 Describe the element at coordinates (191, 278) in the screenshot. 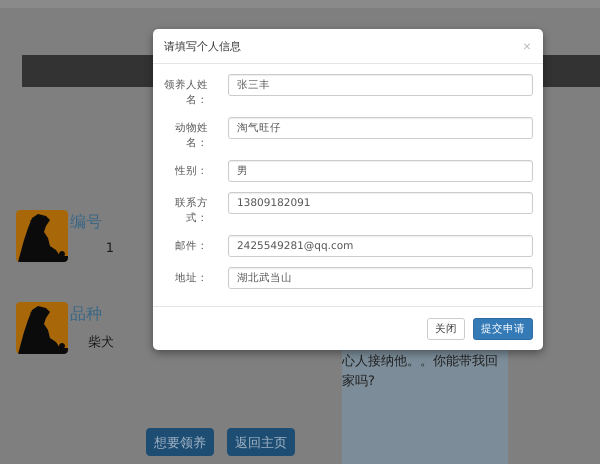

I see `field-label: 地址：` at that location.